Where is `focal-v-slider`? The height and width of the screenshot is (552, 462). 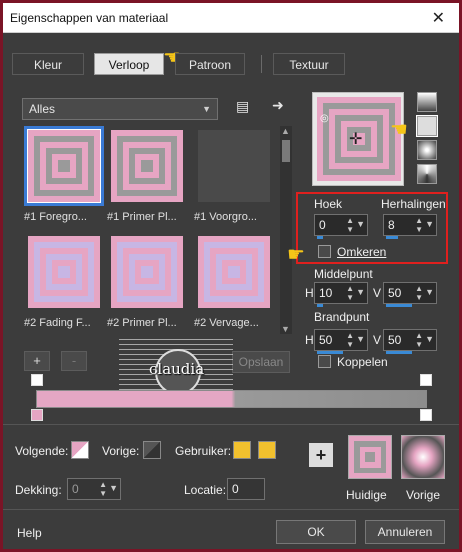
focal-v-slider is located at coordinates (399, 352).